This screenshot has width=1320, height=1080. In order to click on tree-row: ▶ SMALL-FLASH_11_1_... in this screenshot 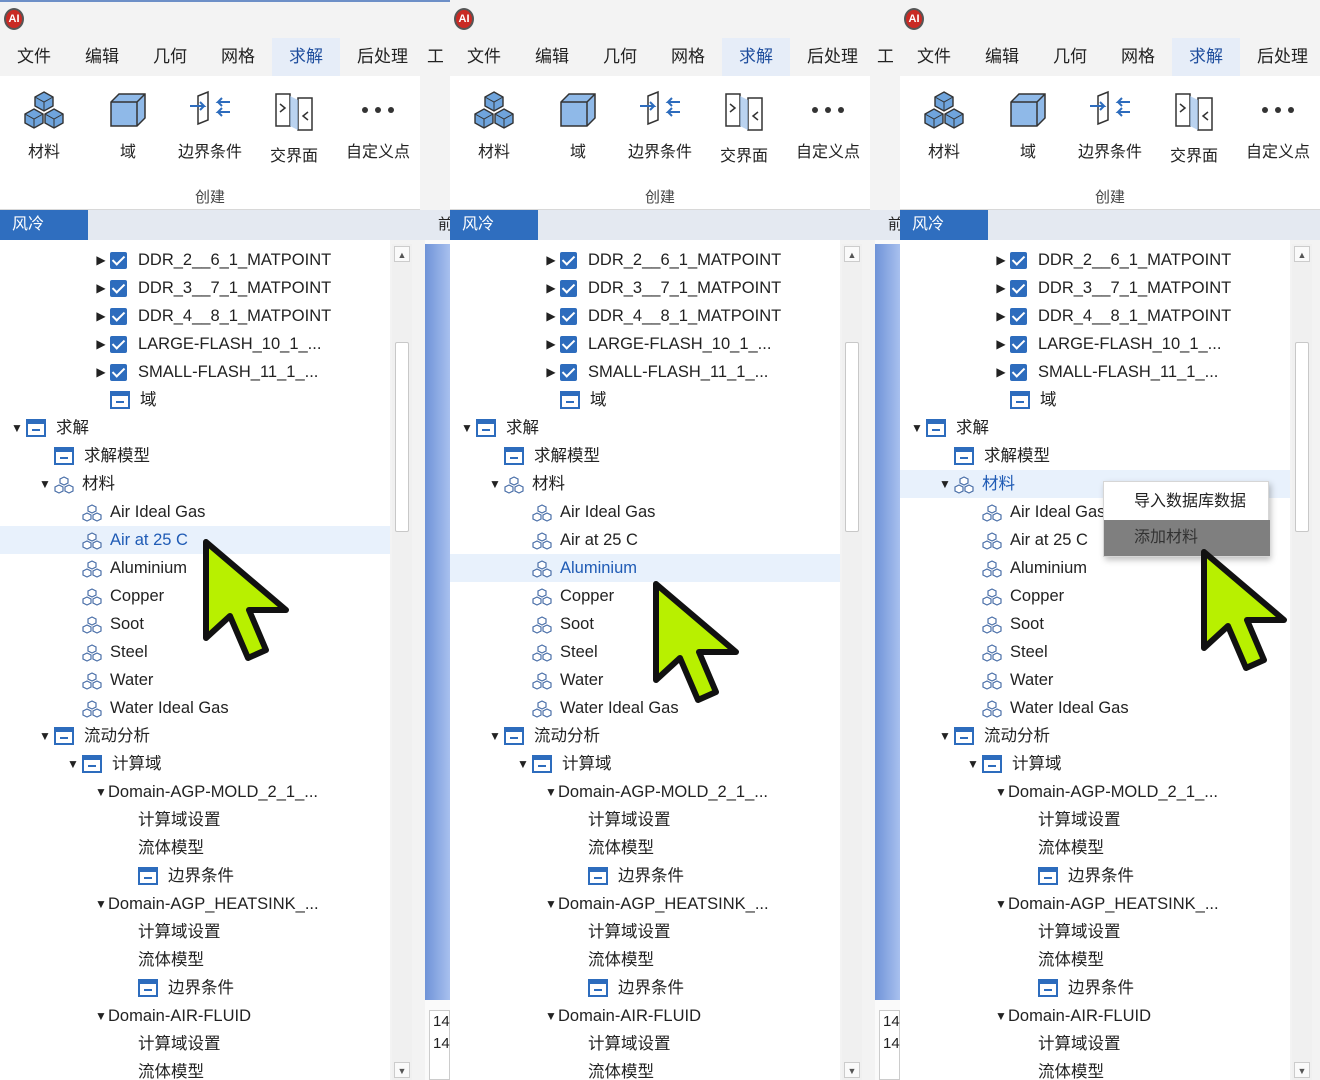, I will do `click(195, 372)`.